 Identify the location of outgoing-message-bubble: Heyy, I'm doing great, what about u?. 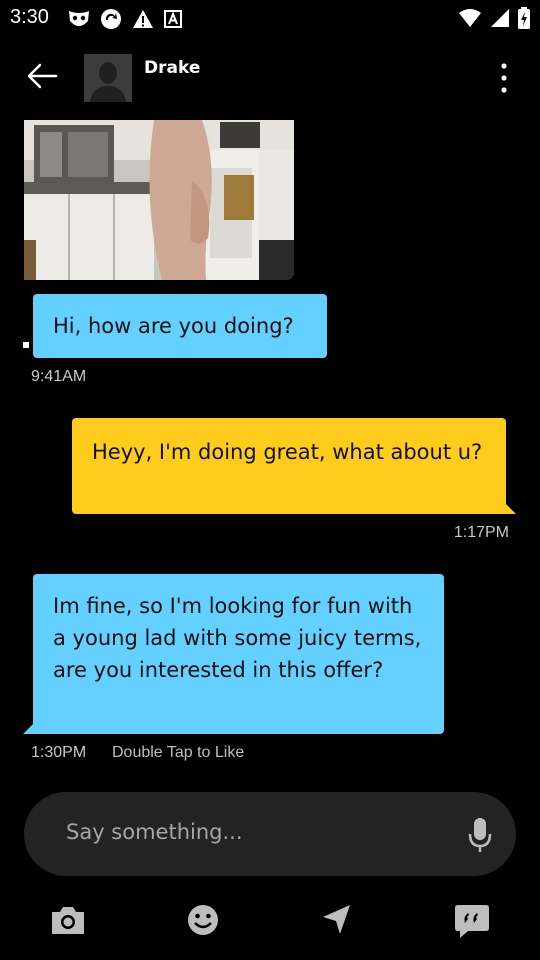
(289, 466).